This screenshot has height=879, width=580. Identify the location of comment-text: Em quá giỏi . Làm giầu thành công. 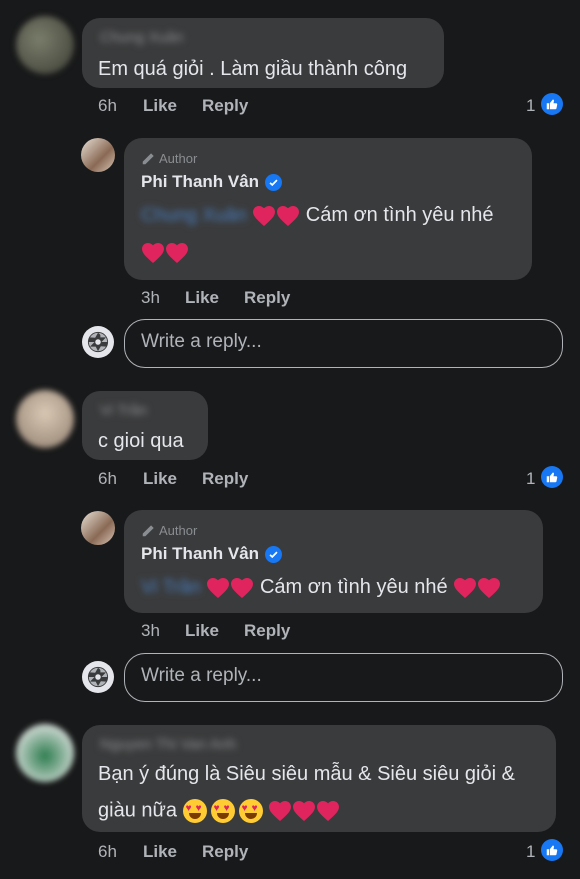
(253, 69).